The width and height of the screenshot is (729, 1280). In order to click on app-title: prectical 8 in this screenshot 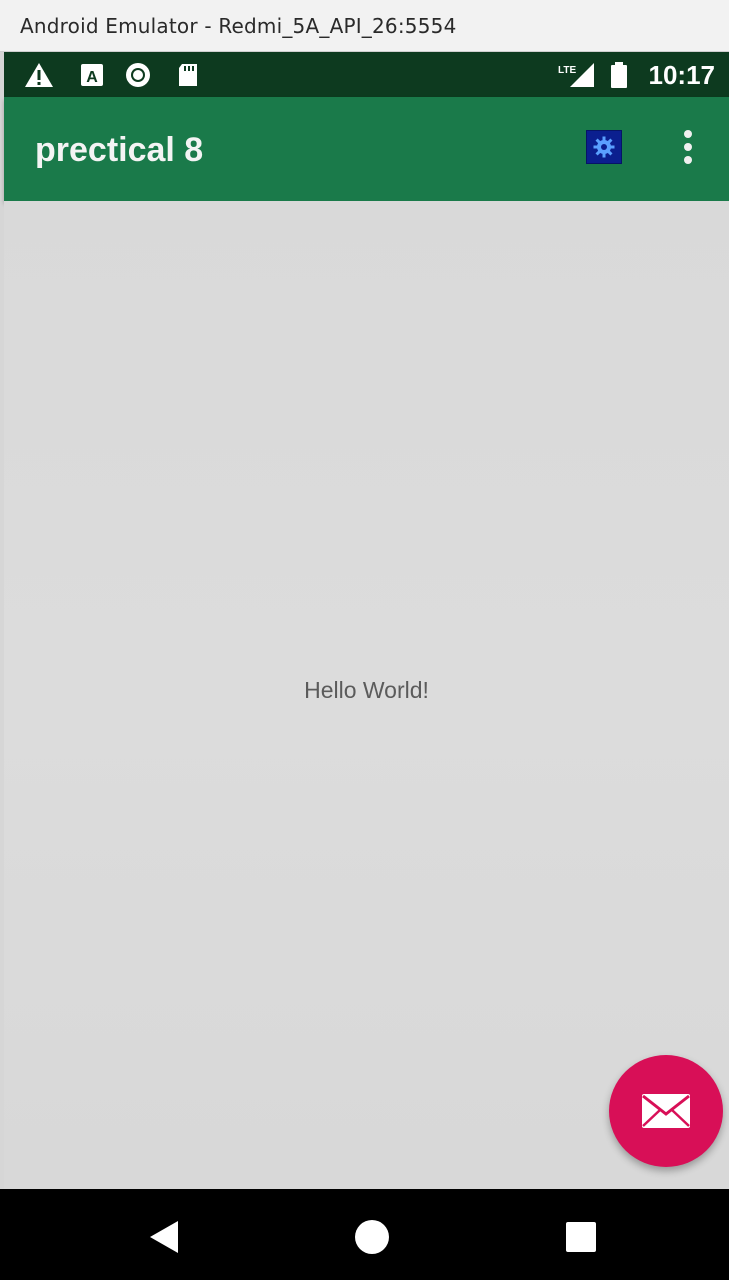, I will do `click(119, 150)`.